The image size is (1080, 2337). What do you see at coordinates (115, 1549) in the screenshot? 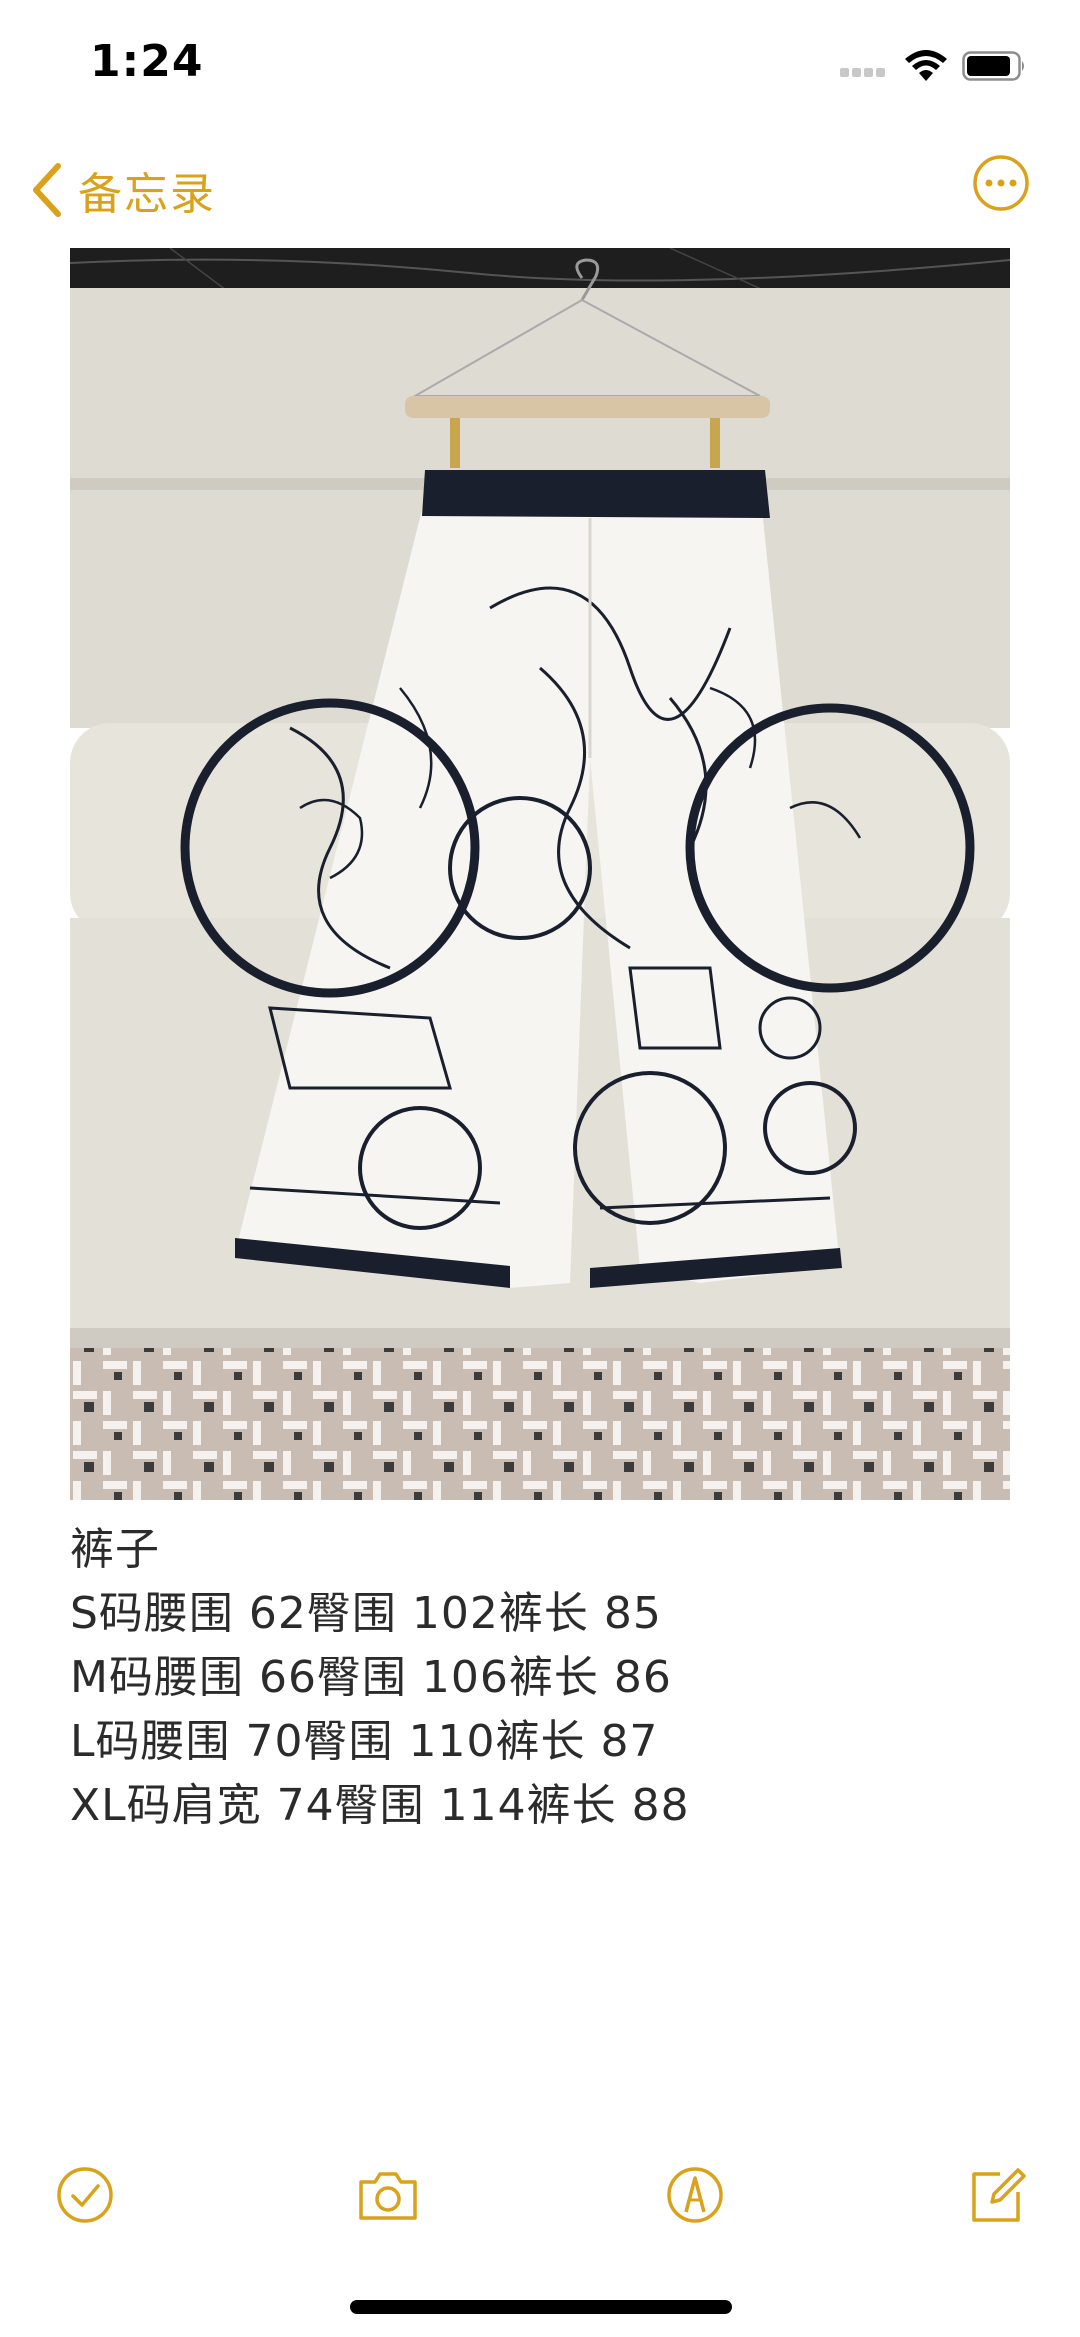
I see `note-title: 裤子` at bounding box center [115, 1549].